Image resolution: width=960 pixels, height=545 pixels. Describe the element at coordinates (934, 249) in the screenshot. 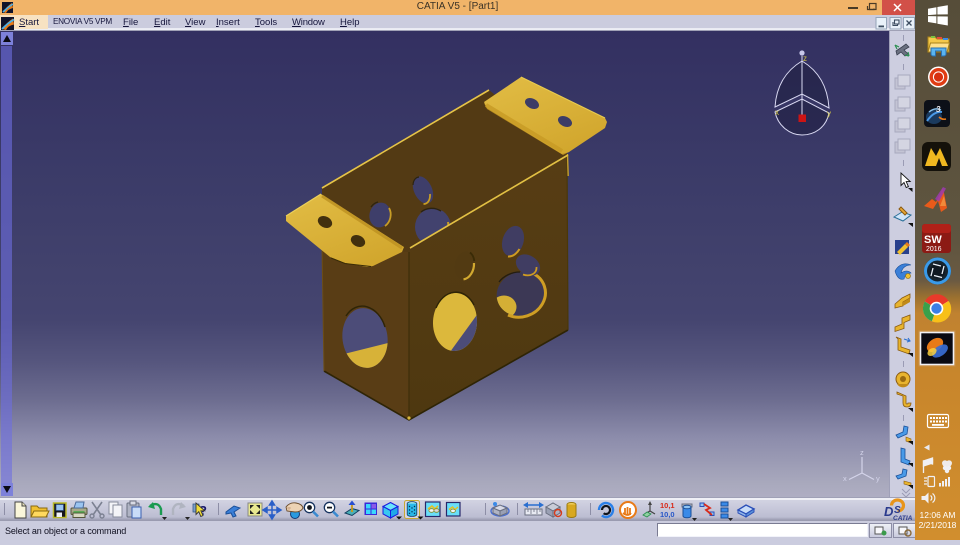

I see `svg-text: 2016` at that location.